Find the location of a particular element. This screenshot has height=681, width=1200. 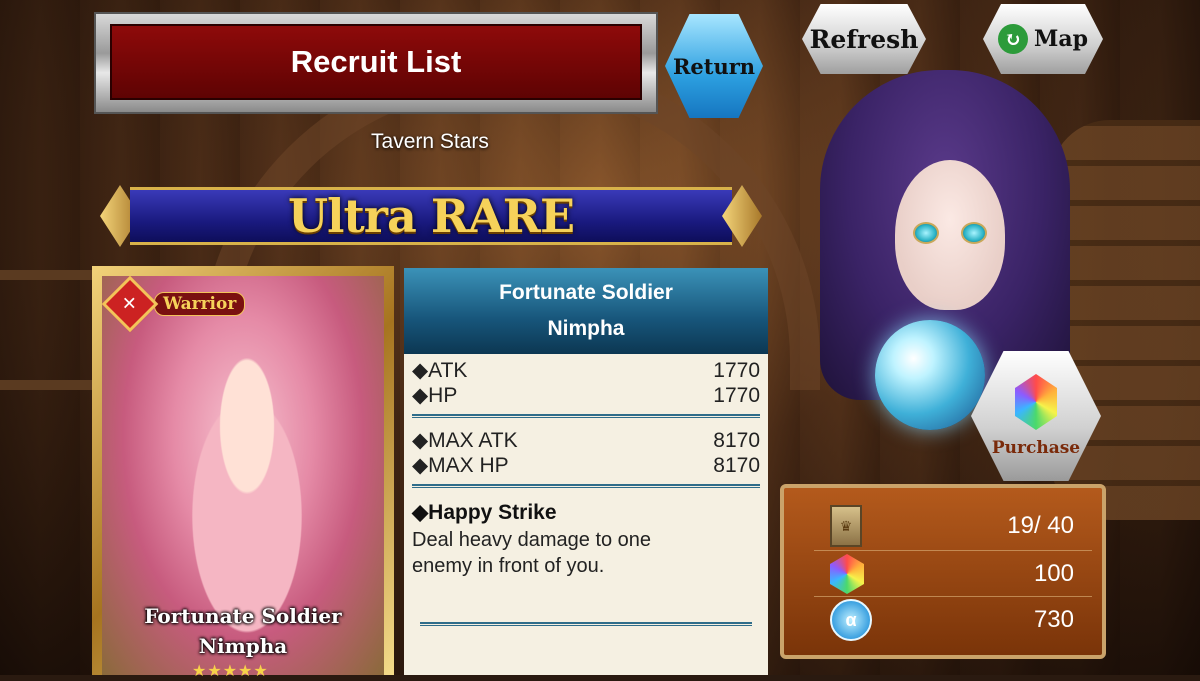

stat-row-hp: ◆HP 1770 is located at coordinates (586, 395).